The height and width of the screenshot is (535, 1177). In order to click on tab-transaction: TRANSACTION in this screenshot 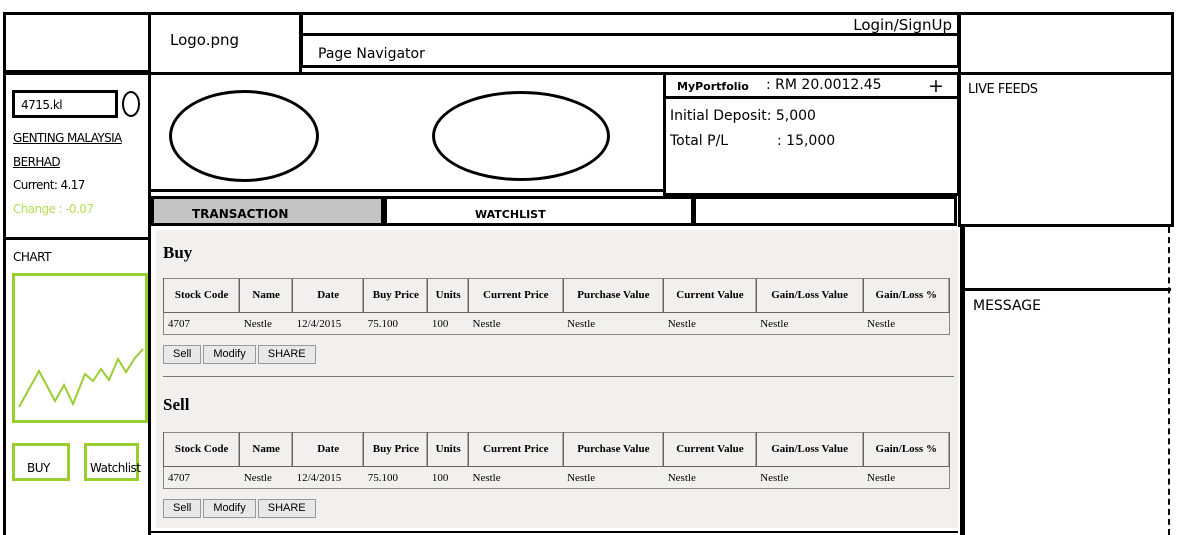, I will do `click(267, 211)`.